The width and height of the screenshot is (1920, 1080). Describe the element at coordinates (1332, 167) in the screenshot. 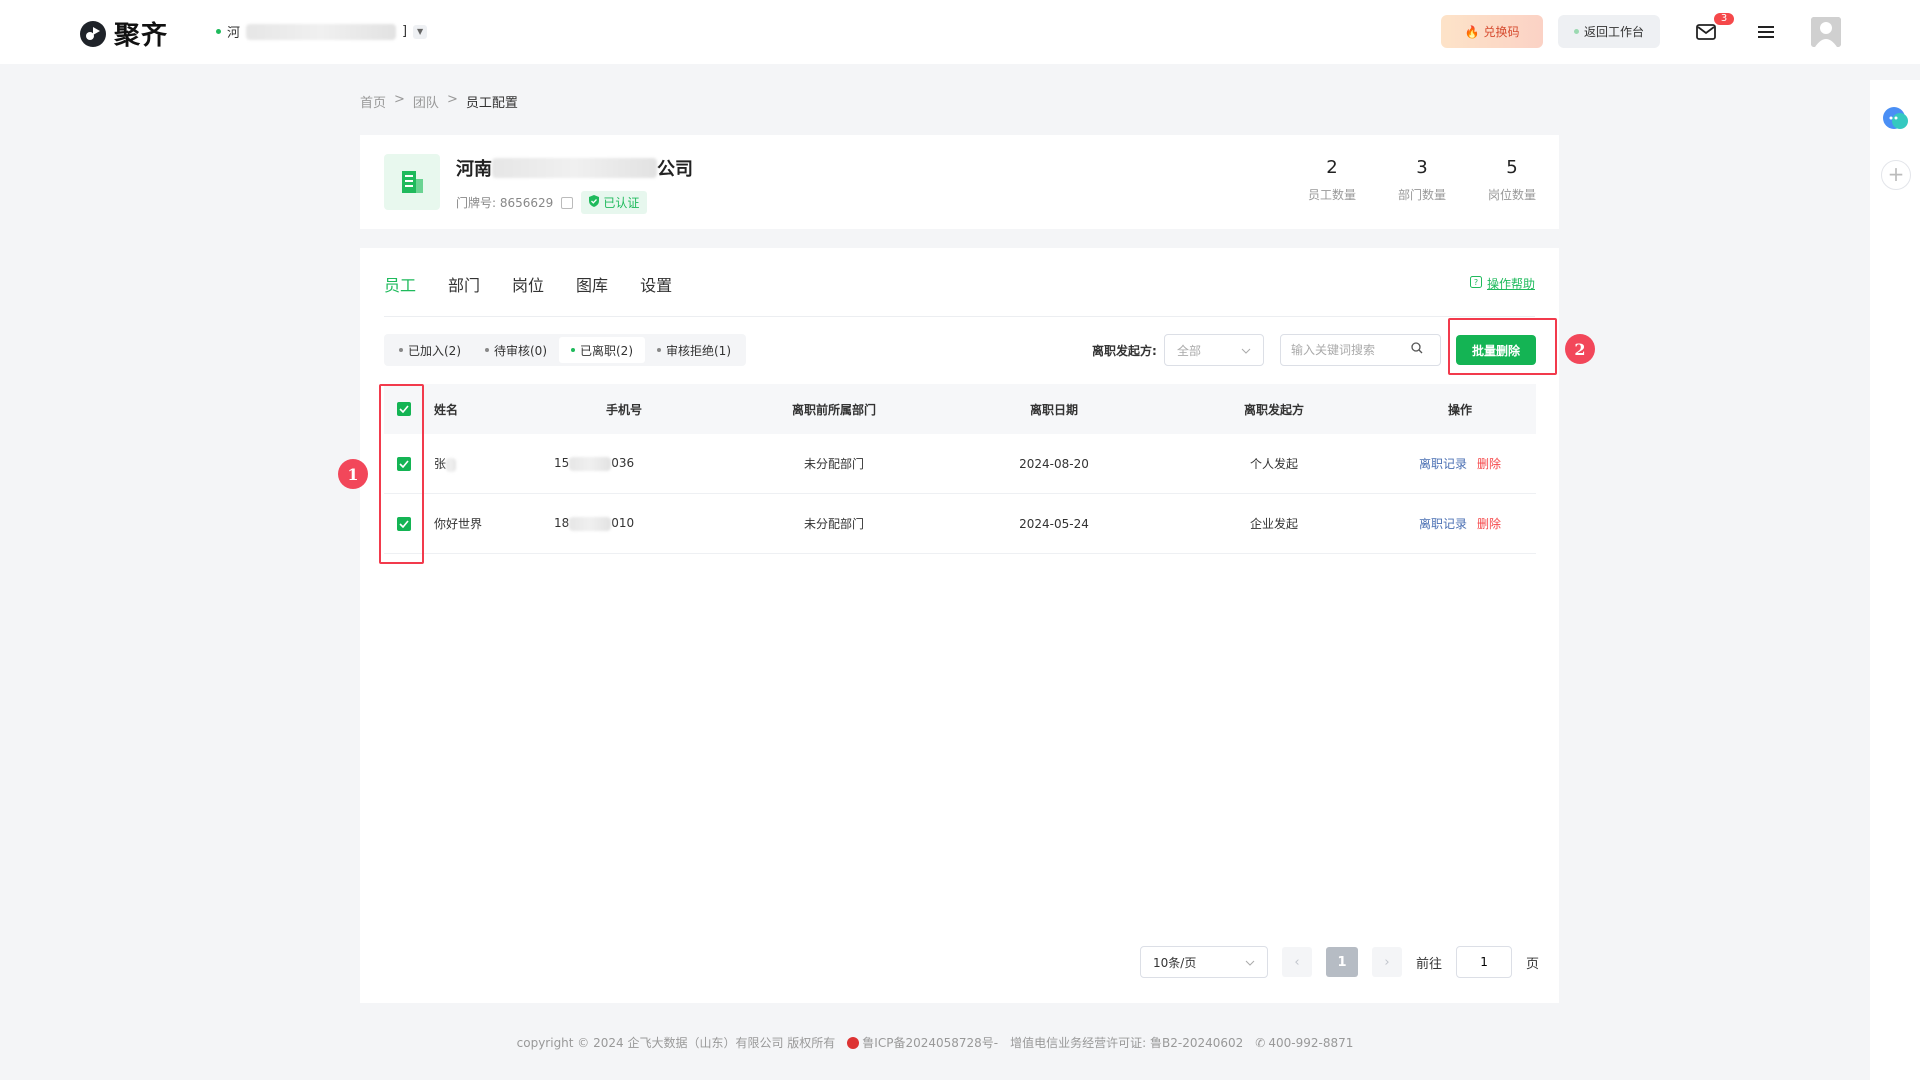

I see `stat-value: 2` at that location.